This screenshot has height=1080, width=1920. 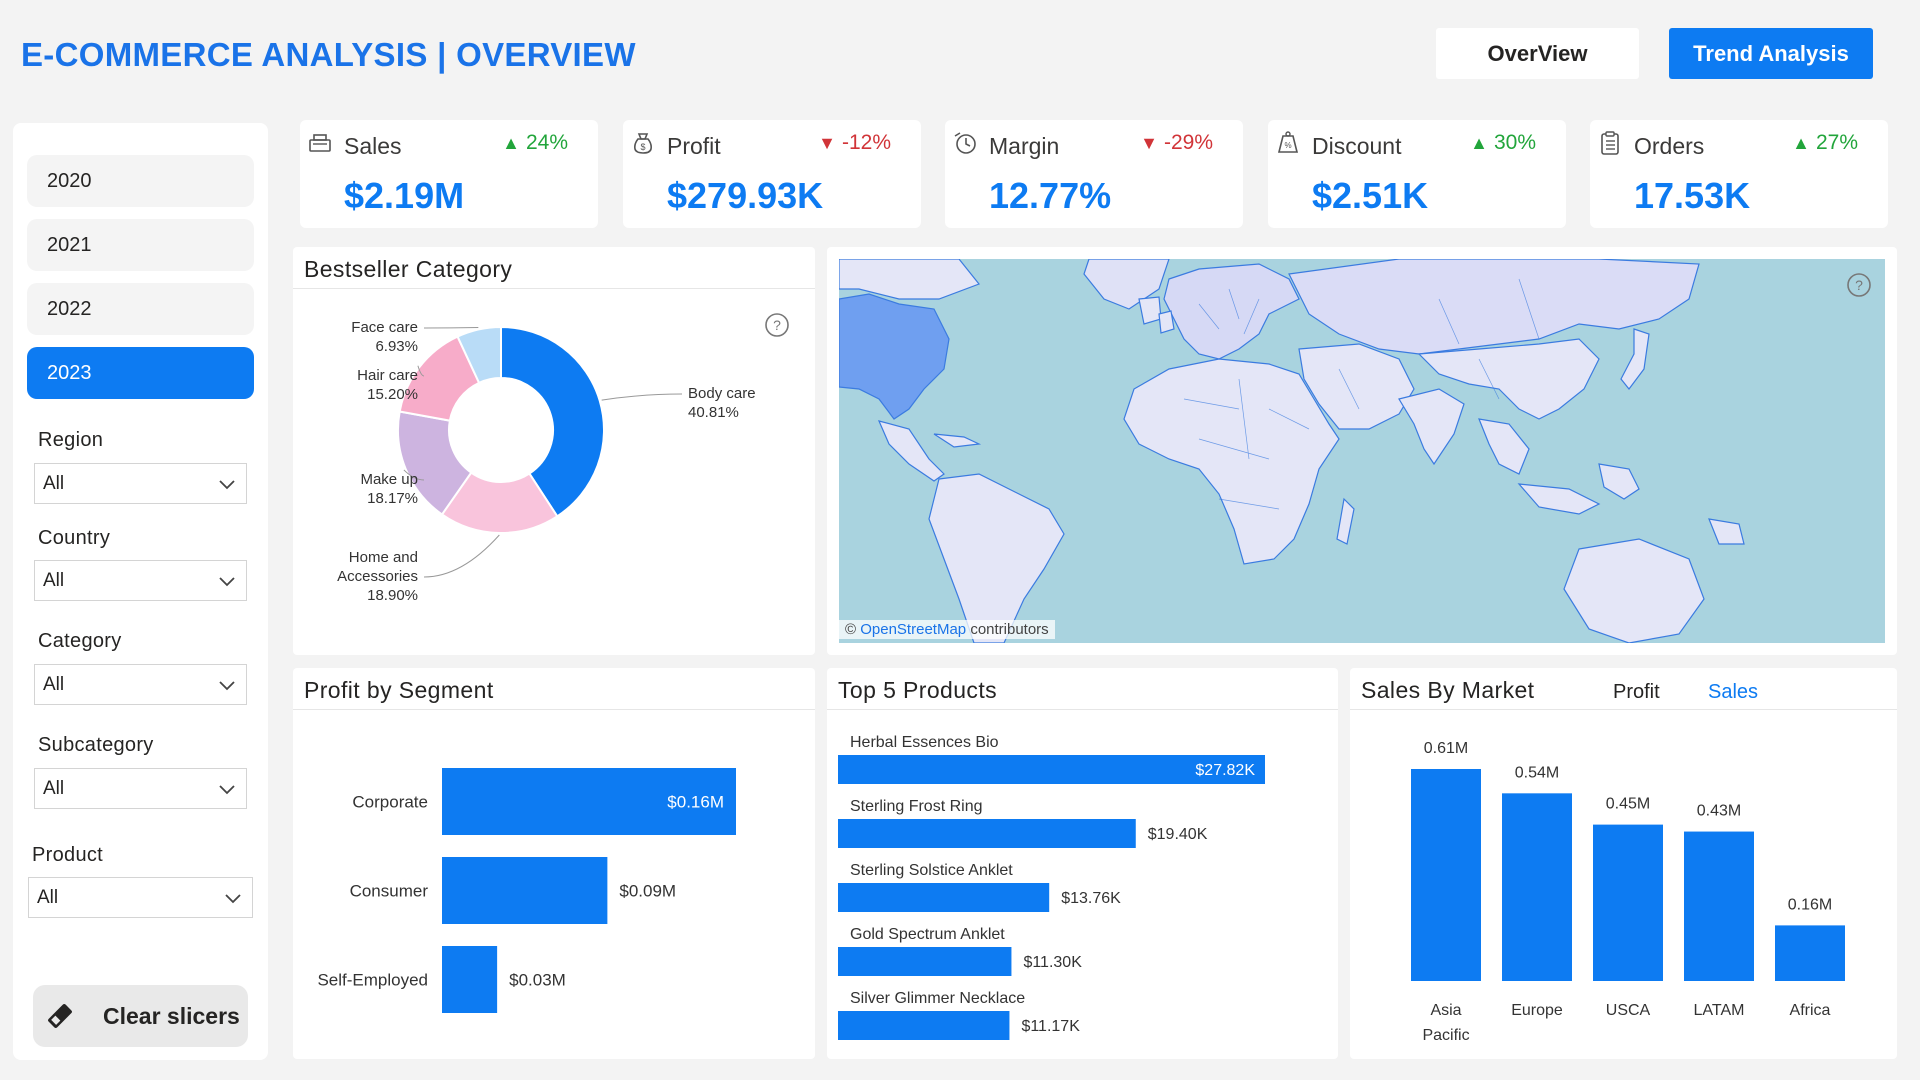 I want to click on country-slicer-label: Country, so click(x=74, y=538).